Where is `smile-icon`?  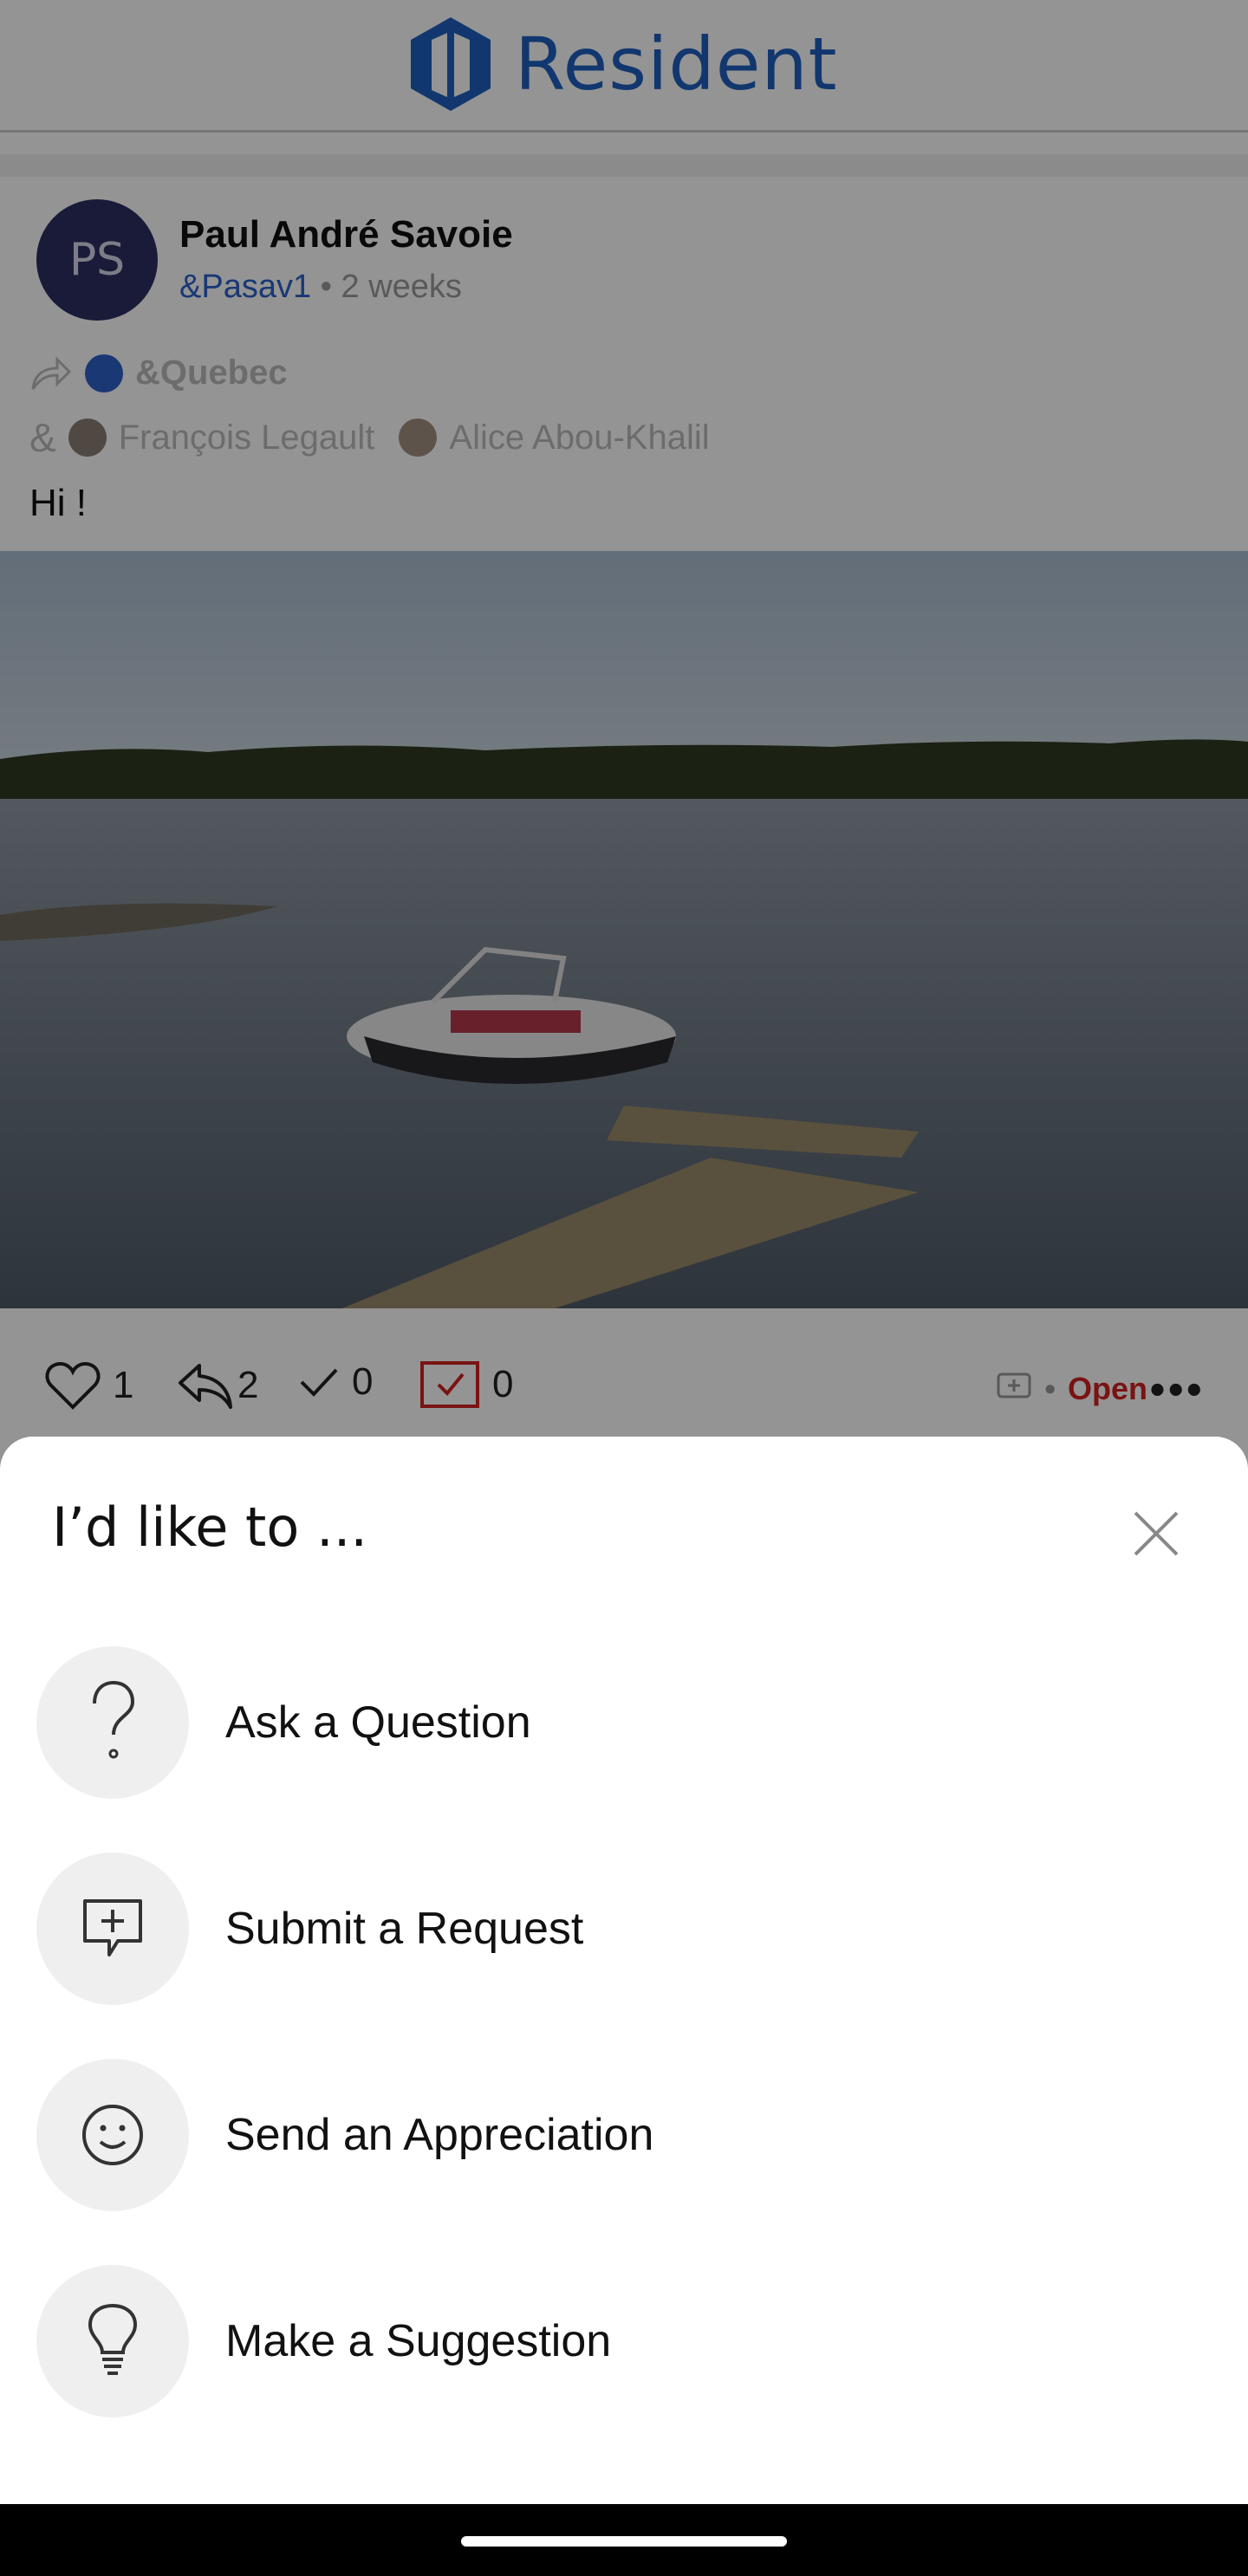 smile-icon is located at coordinates (112, 2135).